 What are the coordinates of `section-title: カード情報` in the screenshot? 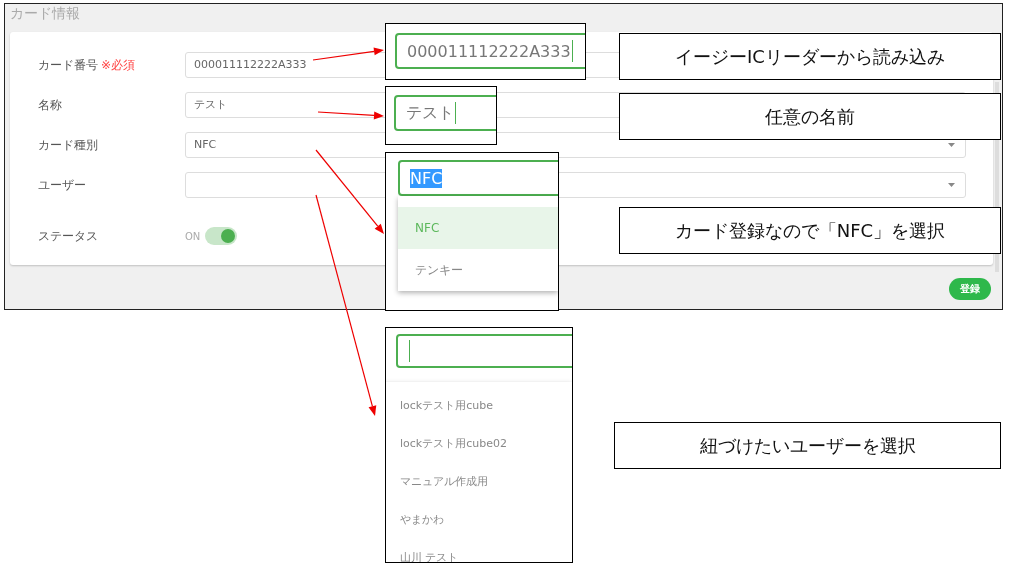 It's located at (45, 13).